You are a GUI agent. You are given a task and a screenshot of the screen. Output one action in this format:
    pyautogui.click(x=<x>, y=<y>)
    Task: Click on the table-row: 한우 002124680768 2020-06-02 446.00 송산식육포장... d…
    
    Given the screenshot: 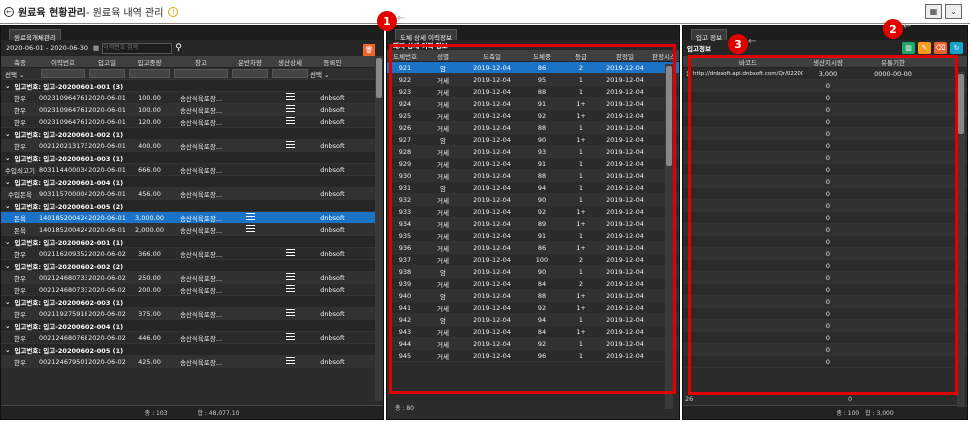 What is the action you would take?
    pyautogui.click(x=192, y=338)
    